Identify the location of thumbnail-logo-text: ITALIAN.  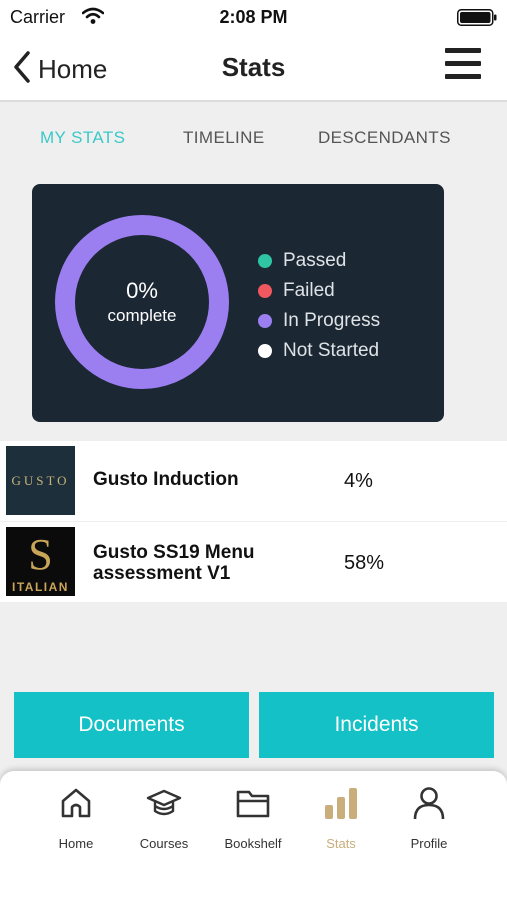
(40, 587).